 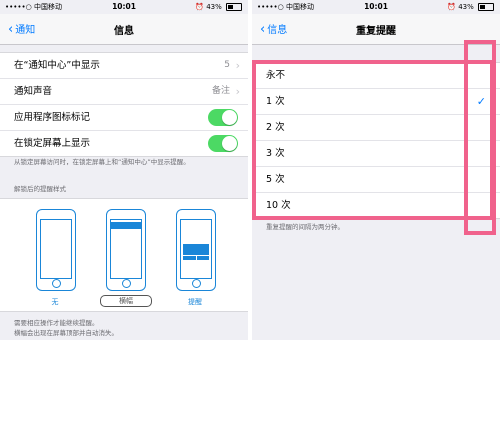 I want to click on alert-style-header: 解锁后的提醒样式, so click(x=40, y=189).